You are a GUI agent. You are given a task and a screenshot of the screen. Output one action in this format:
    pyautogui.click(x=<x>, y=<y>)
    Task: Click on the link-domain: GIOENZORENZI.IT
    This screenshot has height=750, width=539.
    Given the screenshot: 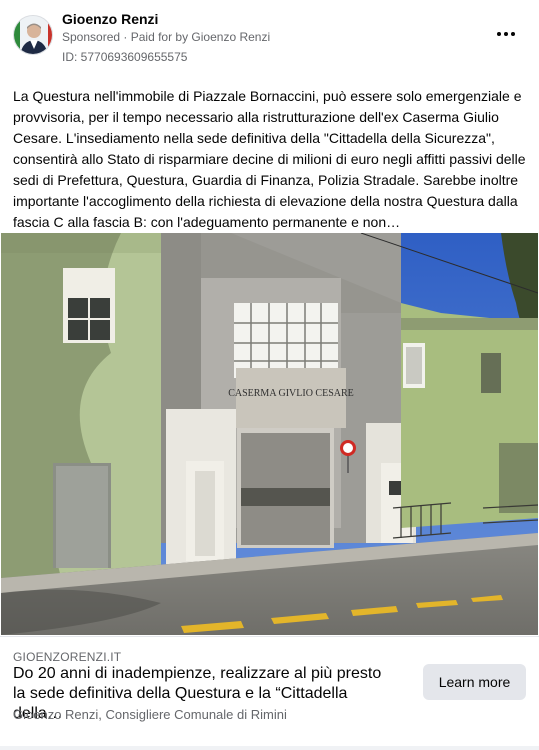 What is the action you would take?
    pyautogui.click(x=67, y=657)
    